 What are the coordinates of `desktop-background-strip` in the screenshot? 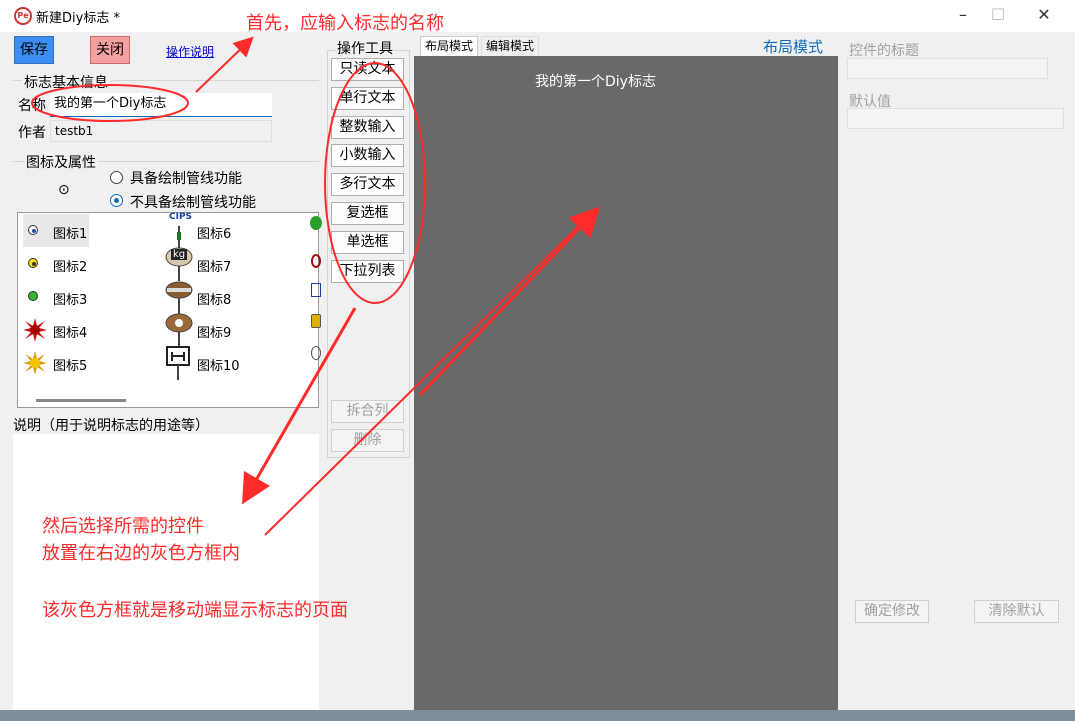 It's located at (537, 715).